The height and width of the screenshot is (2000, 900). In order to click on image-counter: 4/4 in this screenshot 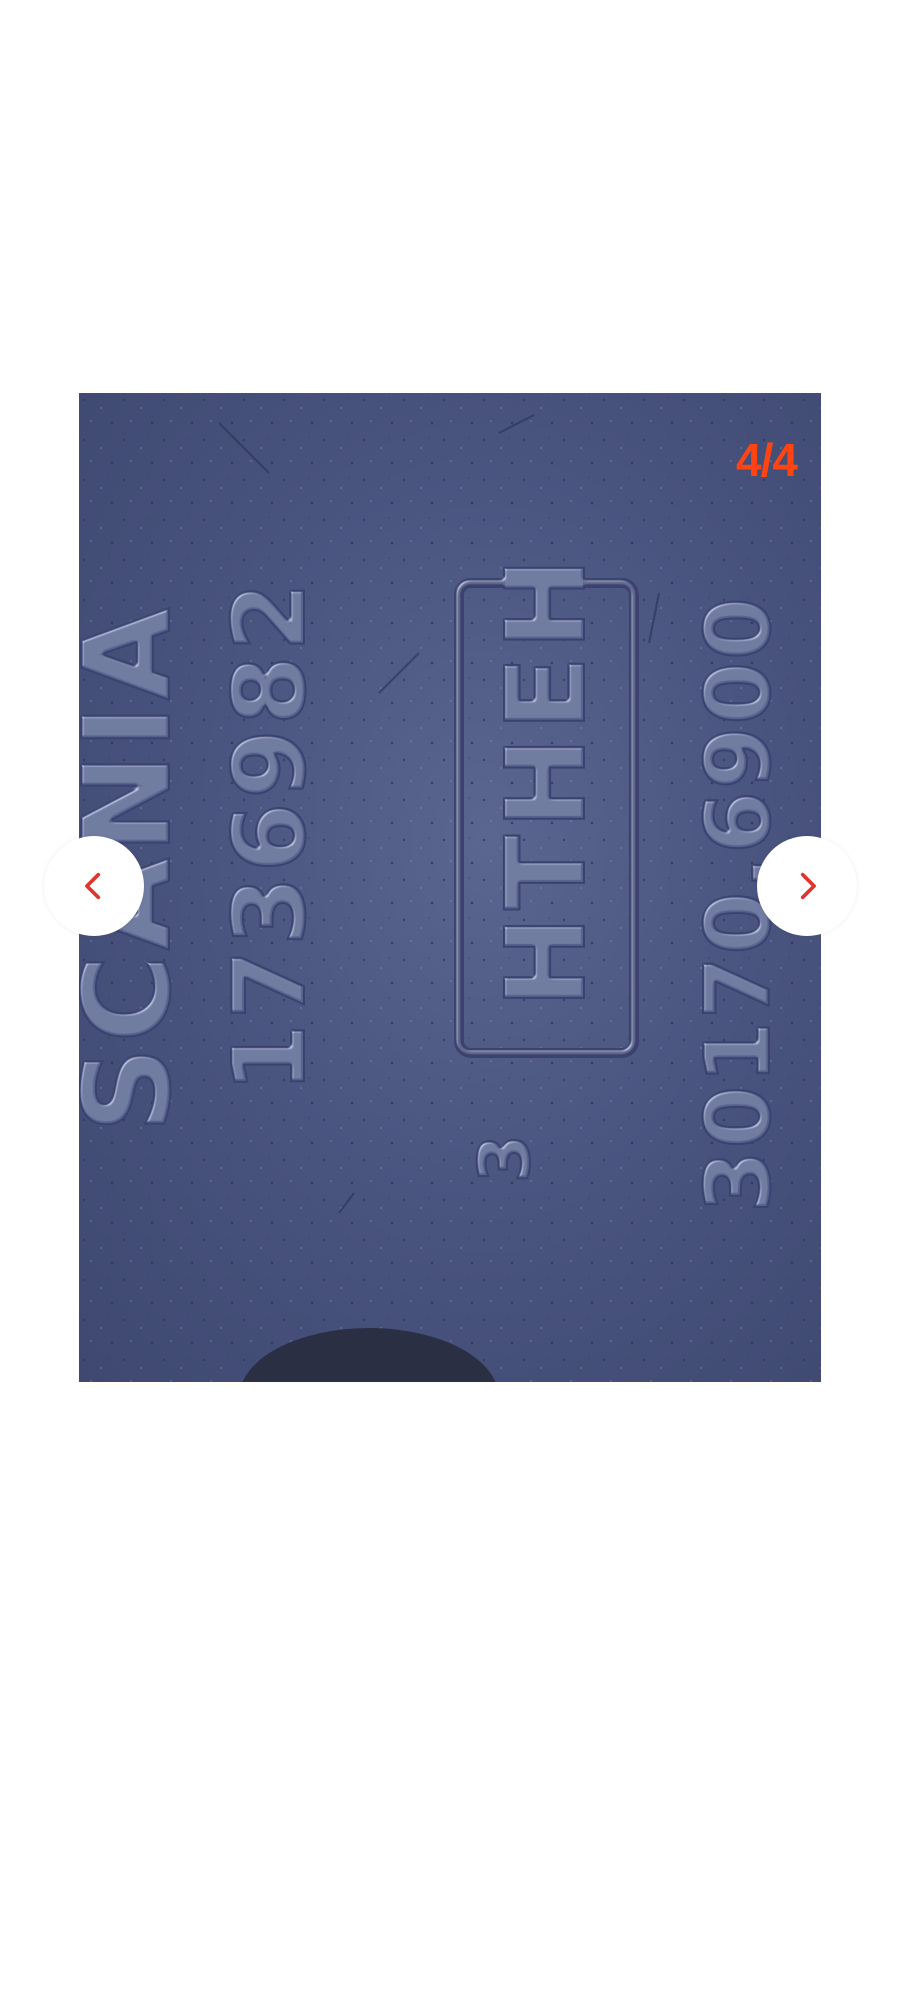, I will do `click(767, 460)`.